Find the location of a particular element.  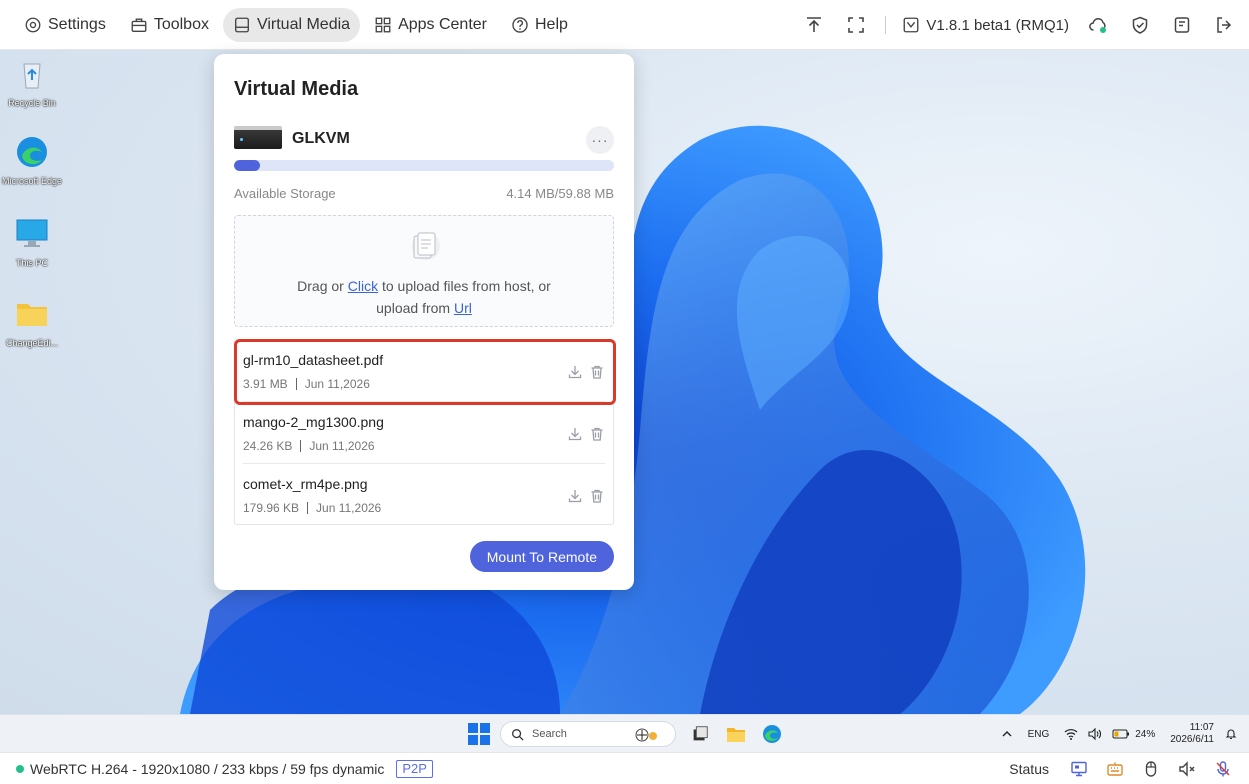

toolbar-divider is located at coordinates (886, 25).